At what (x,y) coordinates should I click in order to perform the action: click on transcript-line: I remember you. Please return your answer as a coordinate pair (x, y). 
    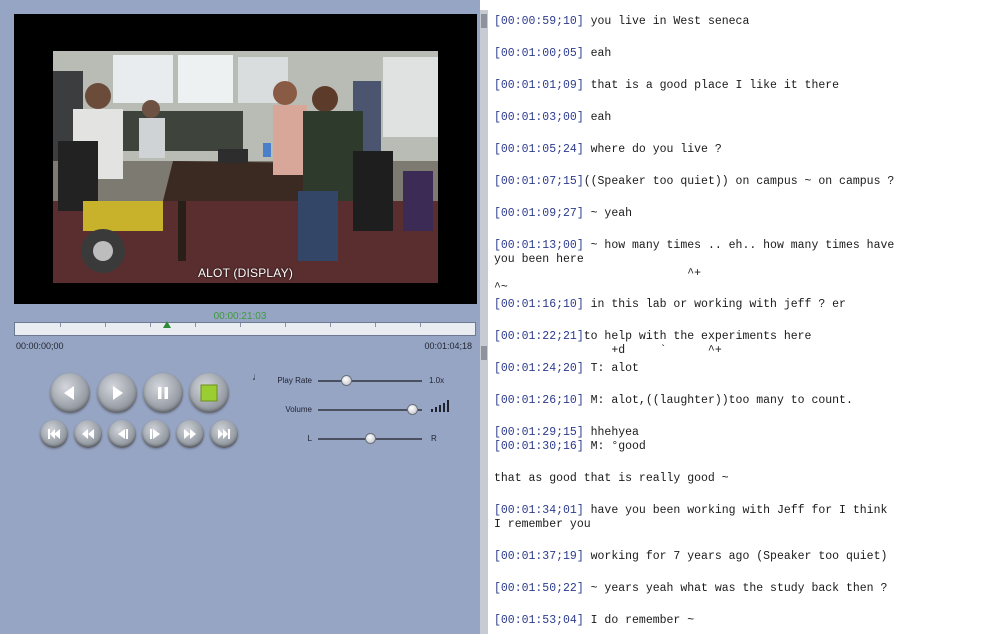
    Looking at the image, I should click on (542, 525).